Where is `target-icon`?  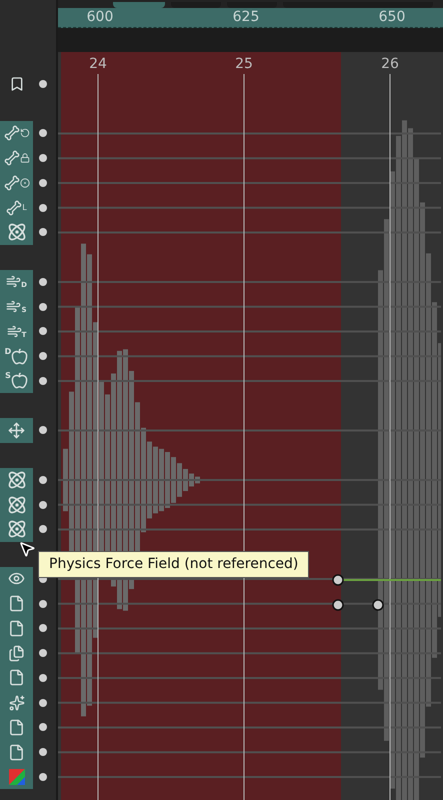
target-icon is located at coordinates (25, 183).